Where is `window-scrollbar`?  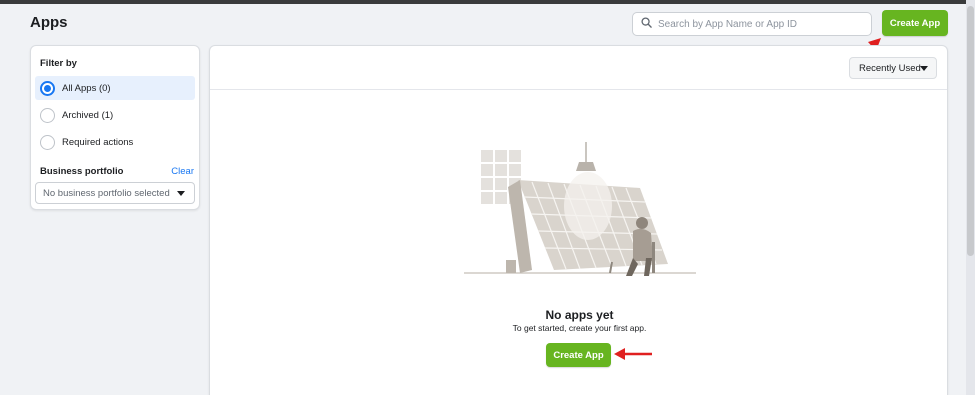 window-scrollbar is located at coordinates (970, 197).